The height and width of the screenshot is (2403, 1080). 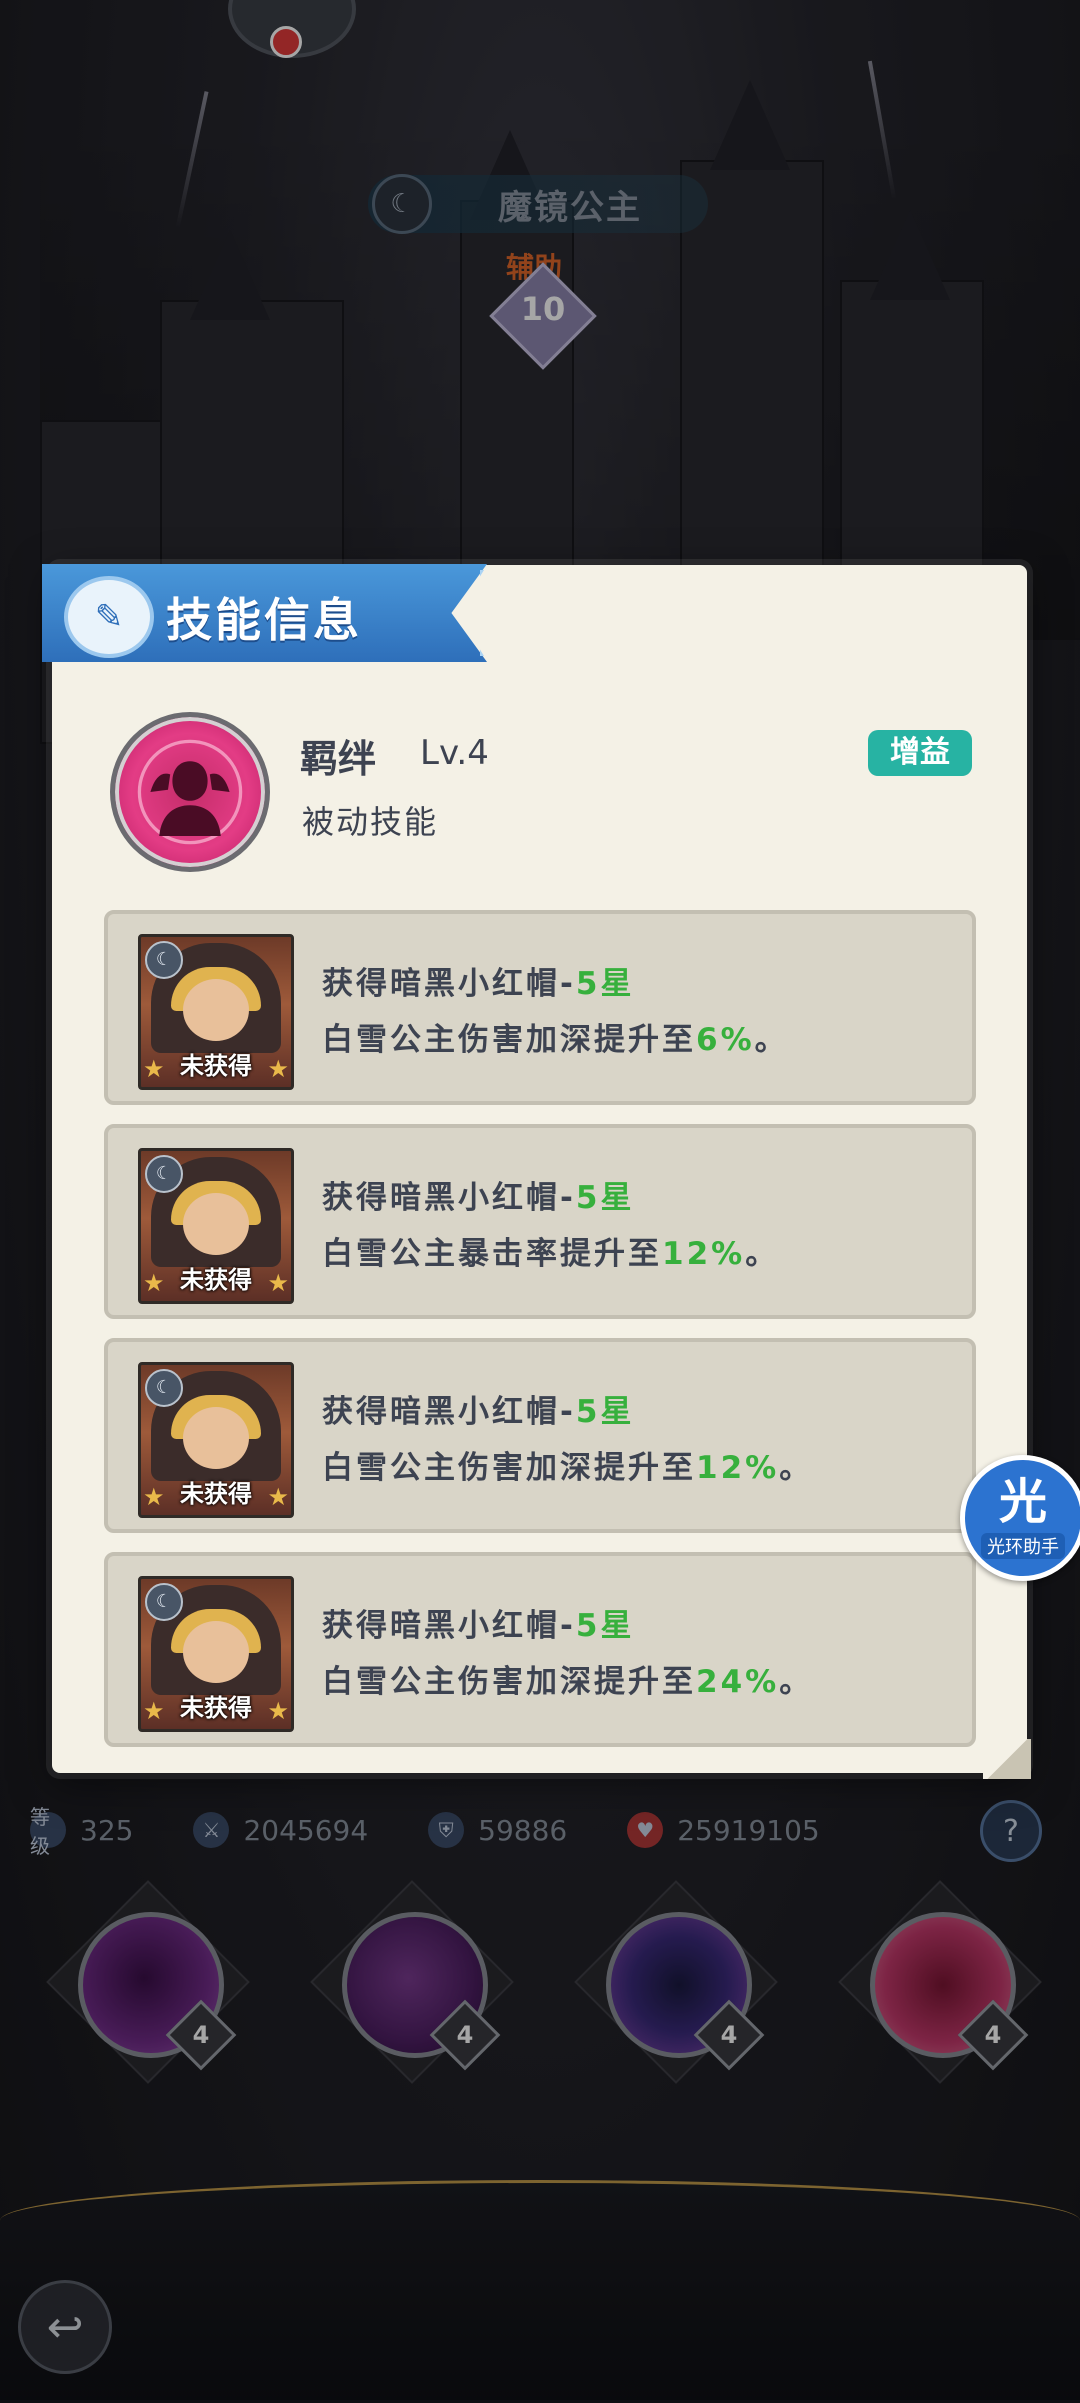 I want to click on halo-assistant-button: 光 光环助手, so click(x=1020, y=1518).